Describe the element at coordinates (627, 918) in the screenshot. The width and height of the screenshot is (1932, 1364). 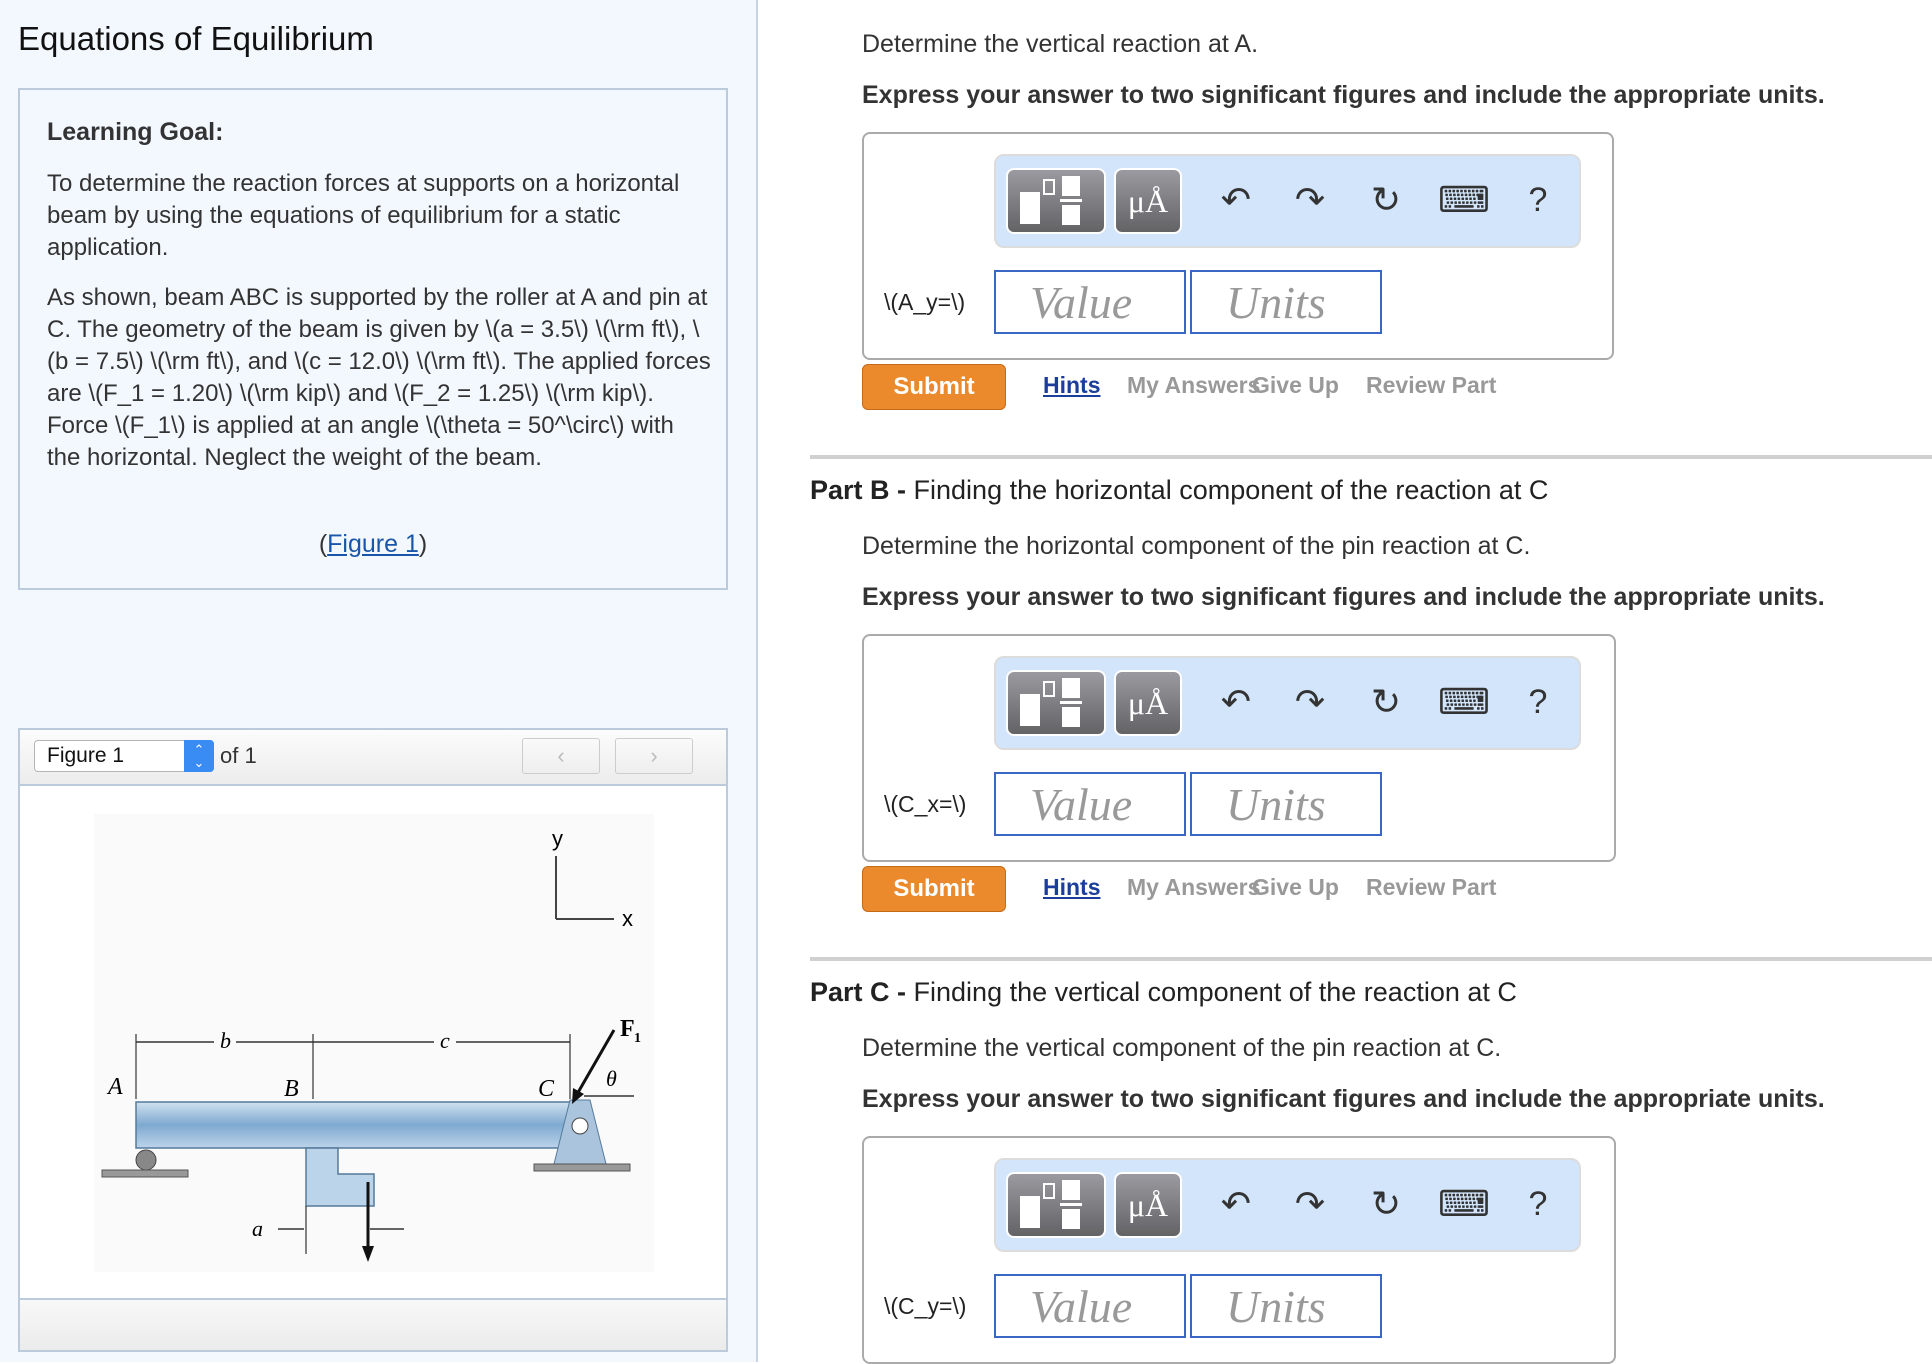
I see `x-axis-label: x` at that location.